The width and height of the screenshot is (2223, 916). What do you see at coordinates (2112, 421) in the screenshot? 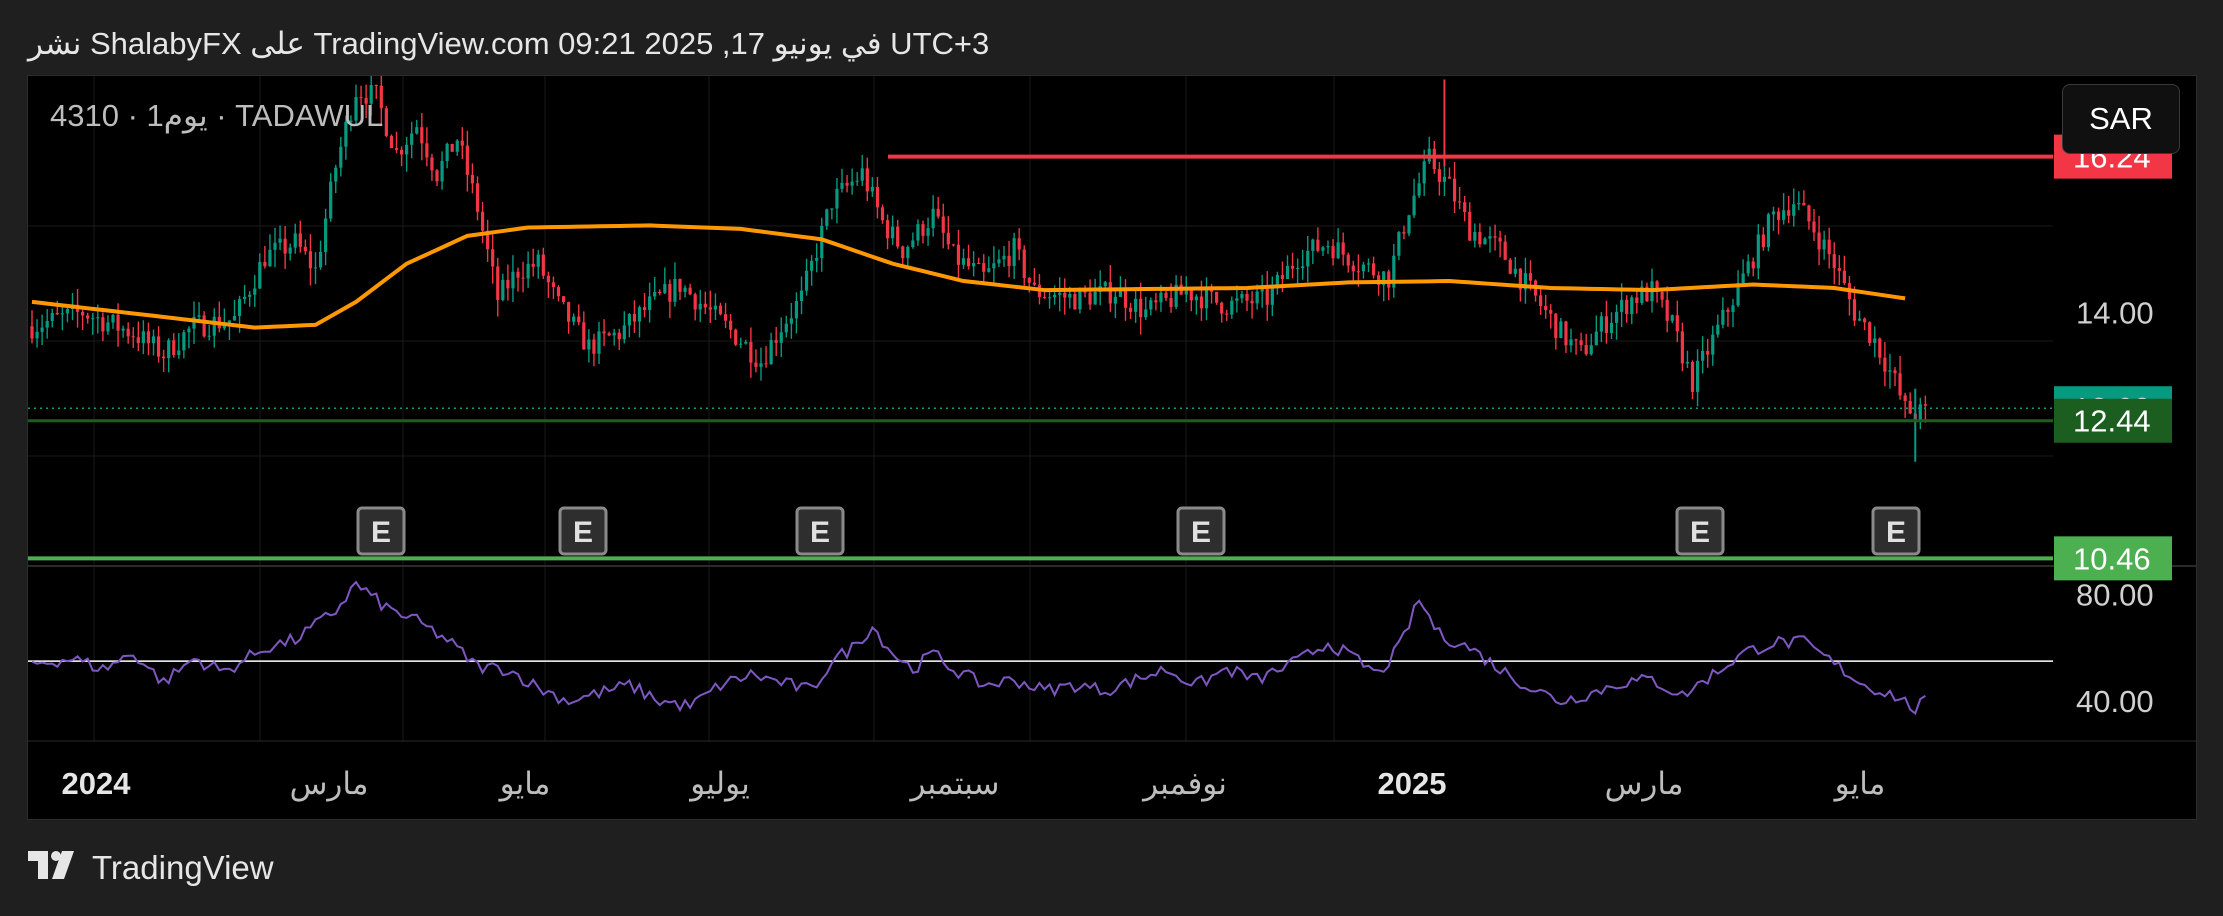
I see `price-label: 12.44` at bounding box center [2112, 421].